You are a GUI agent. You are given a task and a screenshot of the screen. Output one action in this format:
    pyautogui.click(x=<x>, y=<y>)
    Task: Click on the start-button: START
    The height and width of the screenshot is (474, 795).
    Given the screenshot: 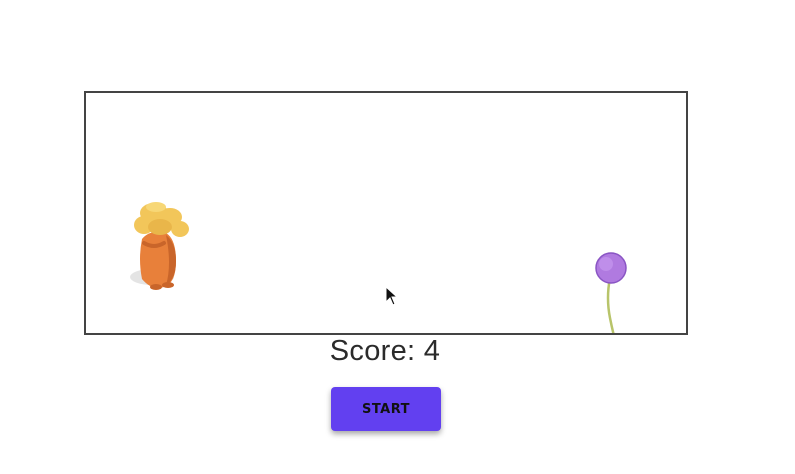 What is the action you would take?
    pyautogui.click(x=386, y=409)
    